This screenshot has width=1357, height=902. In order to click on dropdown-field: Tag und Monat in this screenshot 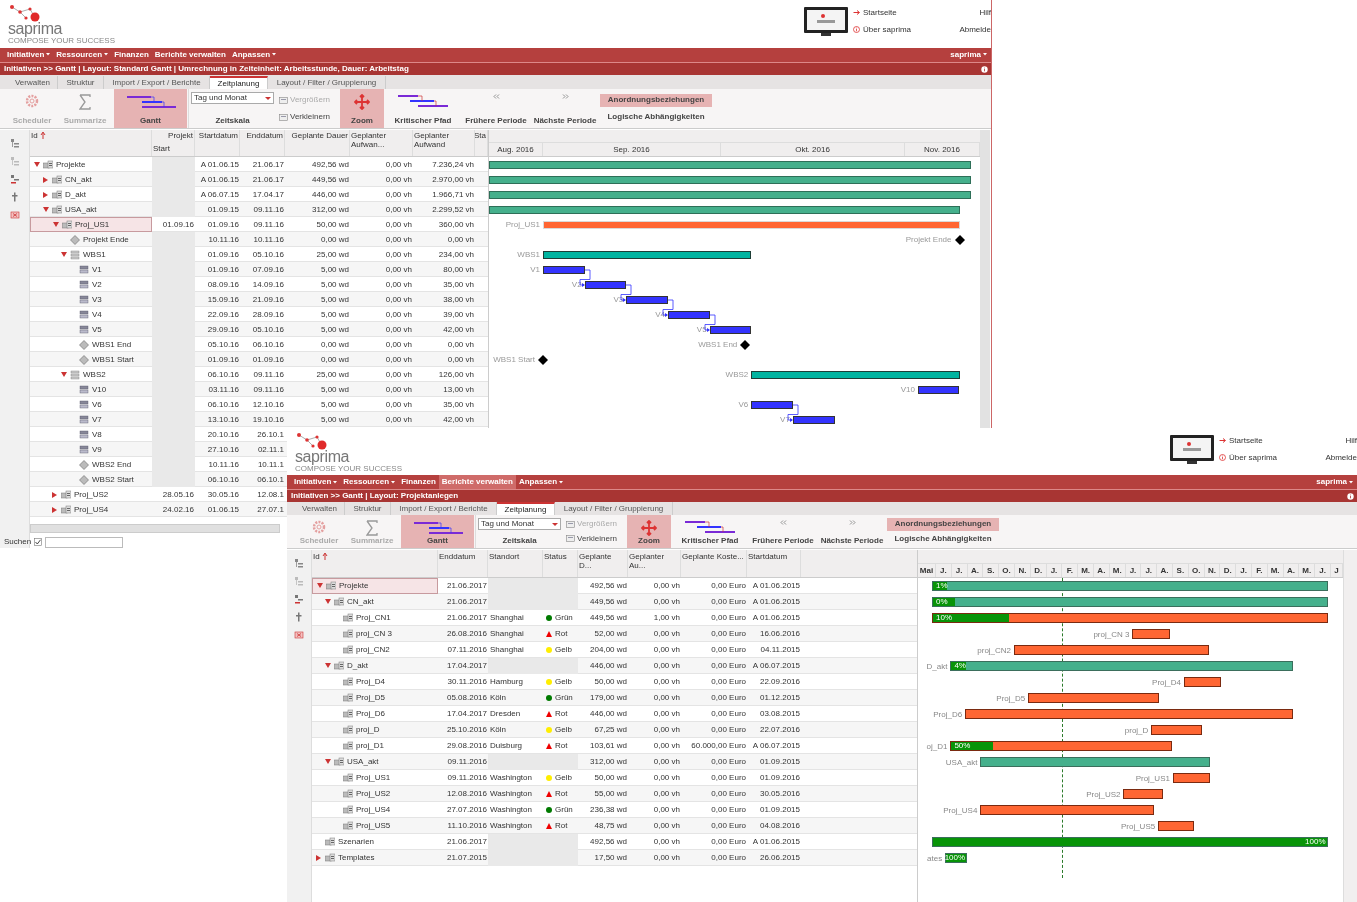, I will do `click(232, 98)`.